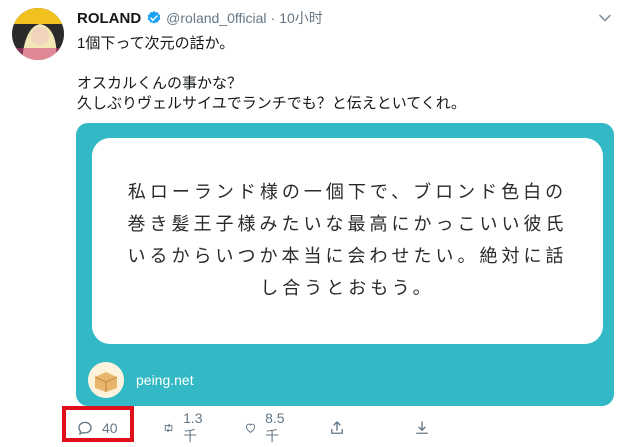 This screenshot has width=631, height=447. I want to click on download-button, so click(422, 428).